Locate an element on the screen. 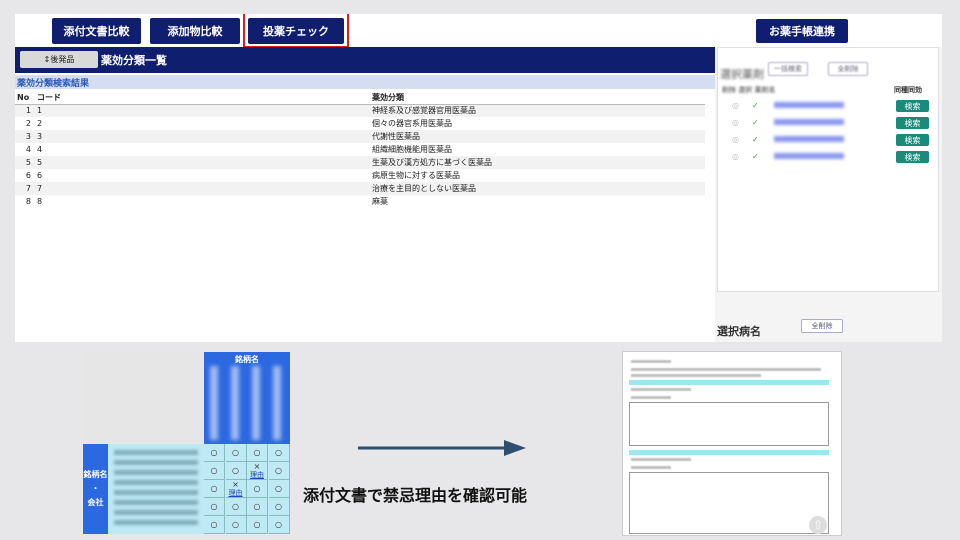 This screenshot has height=540, width=960. delete-all-button: 全削除 is located at coordinates (822, 326).